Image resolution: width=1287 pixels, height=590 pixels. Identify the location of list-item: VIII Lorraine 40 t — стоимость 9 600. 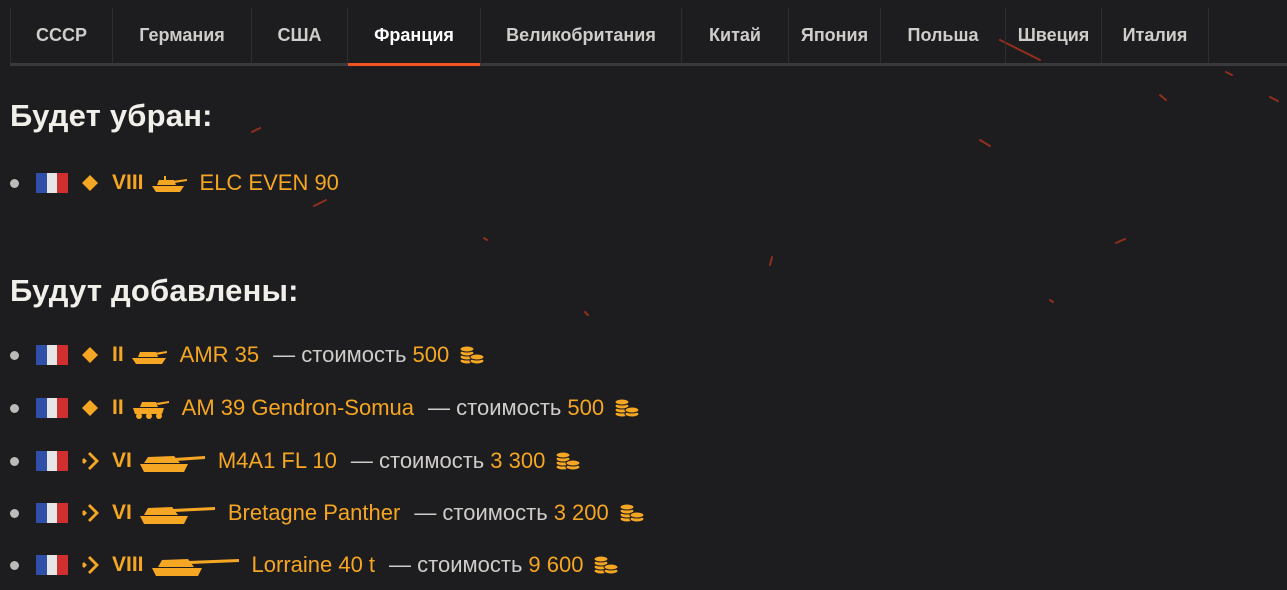
(314, 565).